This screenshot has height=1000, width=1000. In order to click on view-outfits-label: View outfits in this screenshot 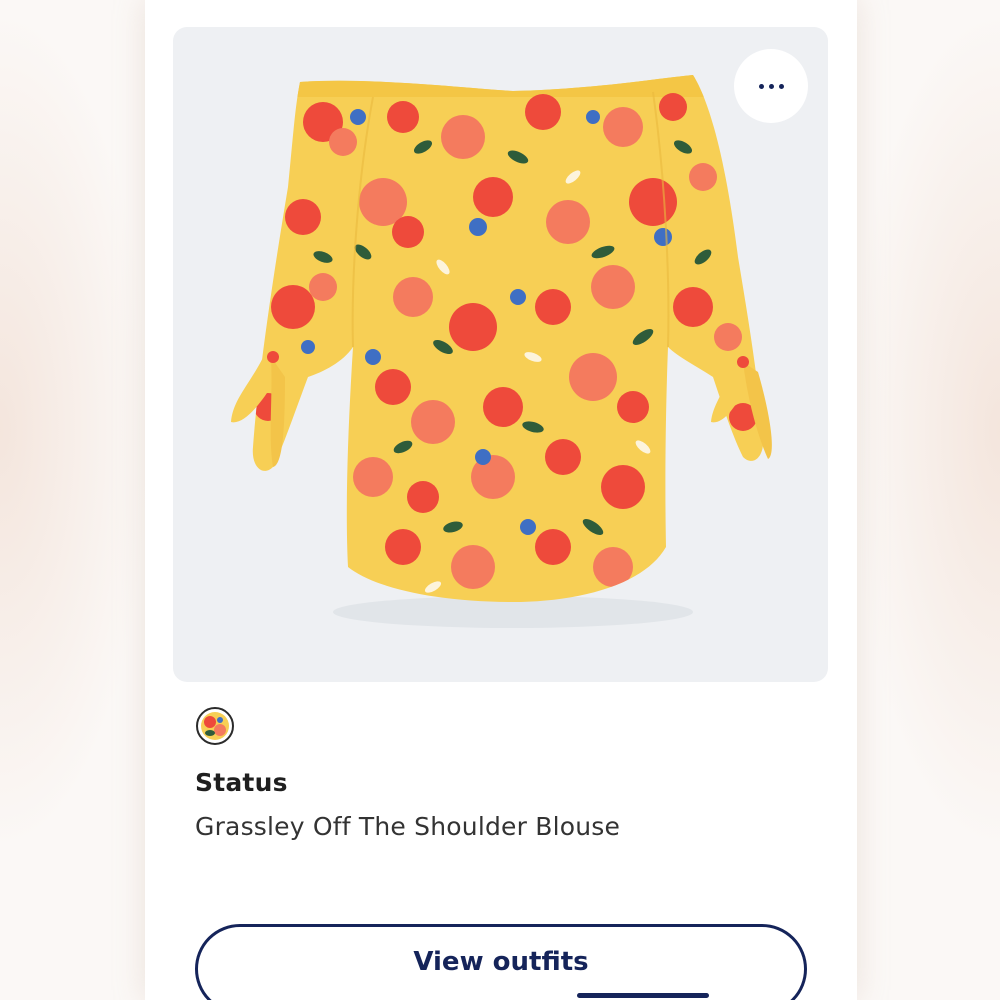, I will do `click(501, 962)`.